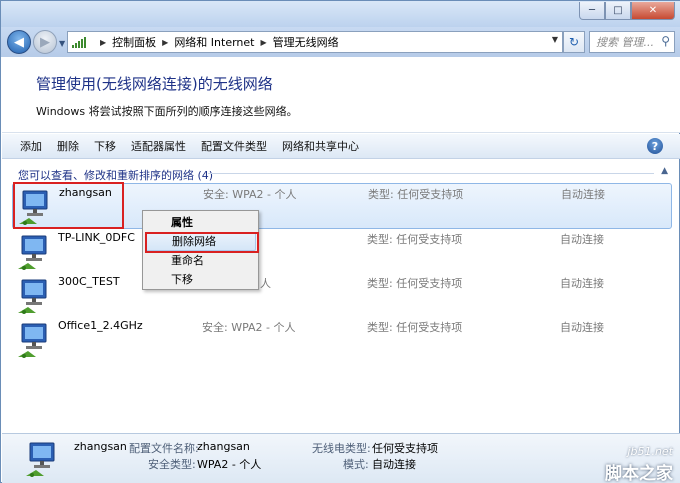 Image resolution: width=680 pixels, height=483 pixels. What do you see at coordinates (200, 222) in the screenshot?
I see `menu-item-properties: 属性` at bounding box center [200, 222].